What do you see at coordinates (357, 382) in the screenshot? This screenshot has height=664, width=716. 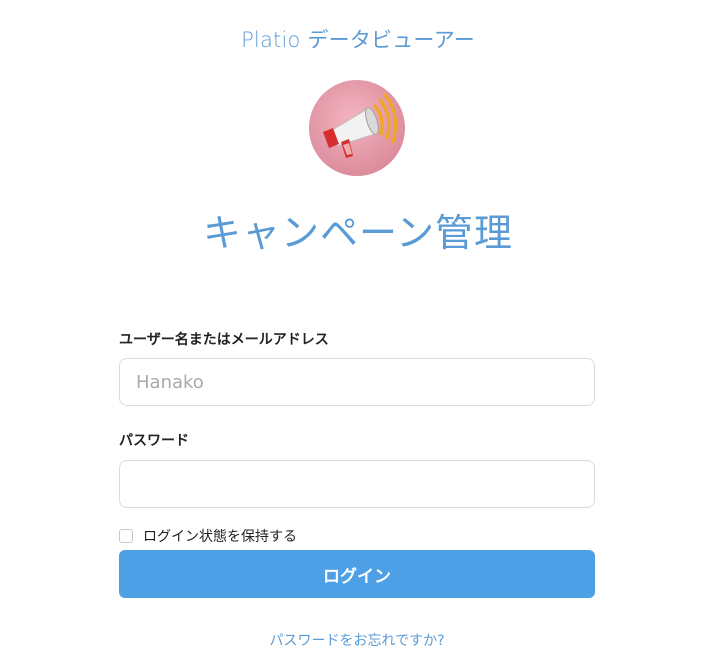 I see `username-input` at bounding box center [357, 382].